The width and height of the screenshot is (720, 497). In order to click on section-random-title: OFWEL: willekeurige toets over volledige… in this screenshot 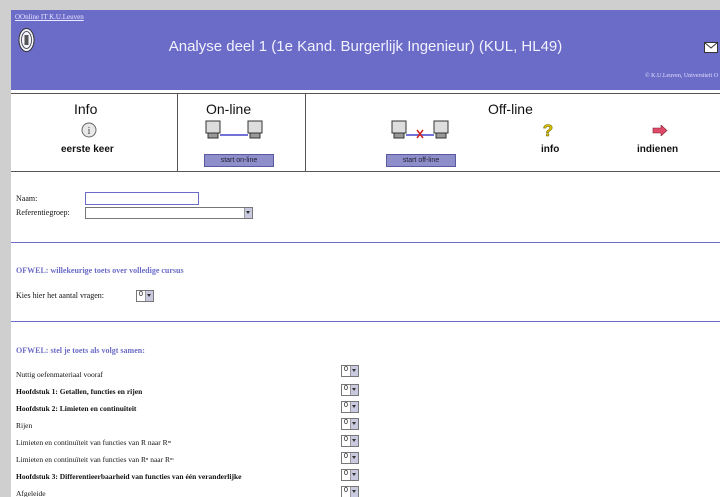, I will do `click(100, 270)`.